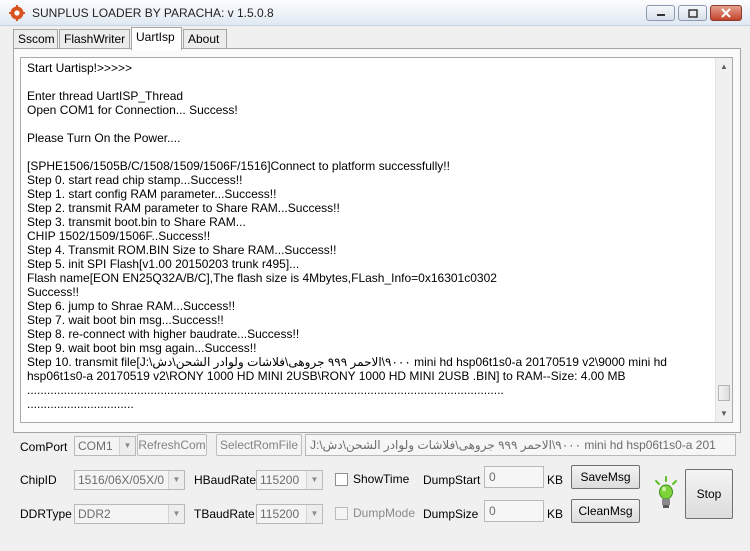  Describe the element at coordinates (156, 38) in the screenshot. I see `tab-uartisp: UartIsp` at that location.